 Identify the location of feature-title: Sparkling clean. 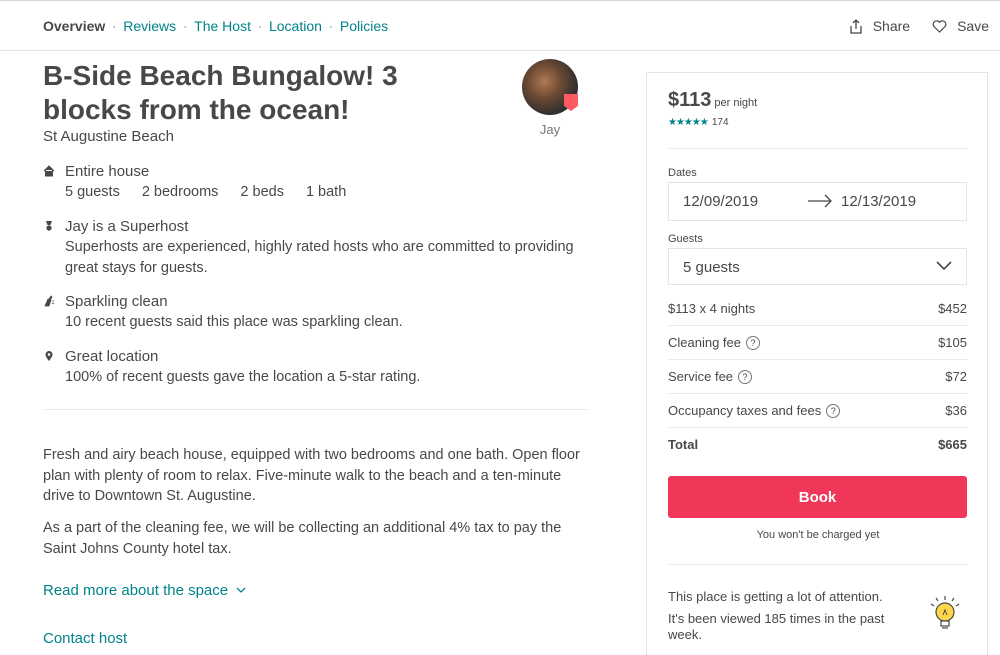
(116, 301).